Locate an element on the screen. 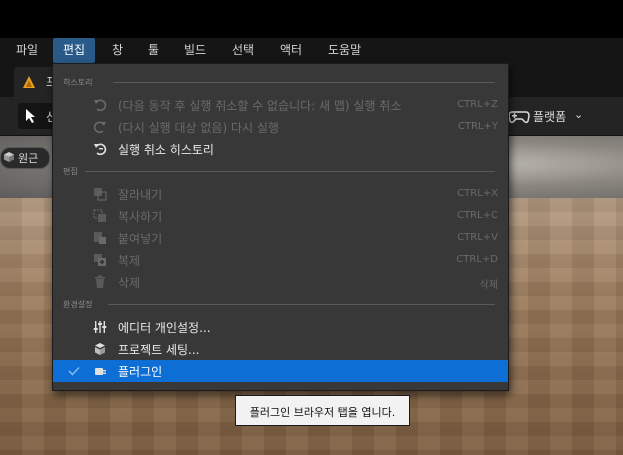 This screenshot has height=455, width=623. menu-item-label: 복사하기 is located at coordinates (140, 217).